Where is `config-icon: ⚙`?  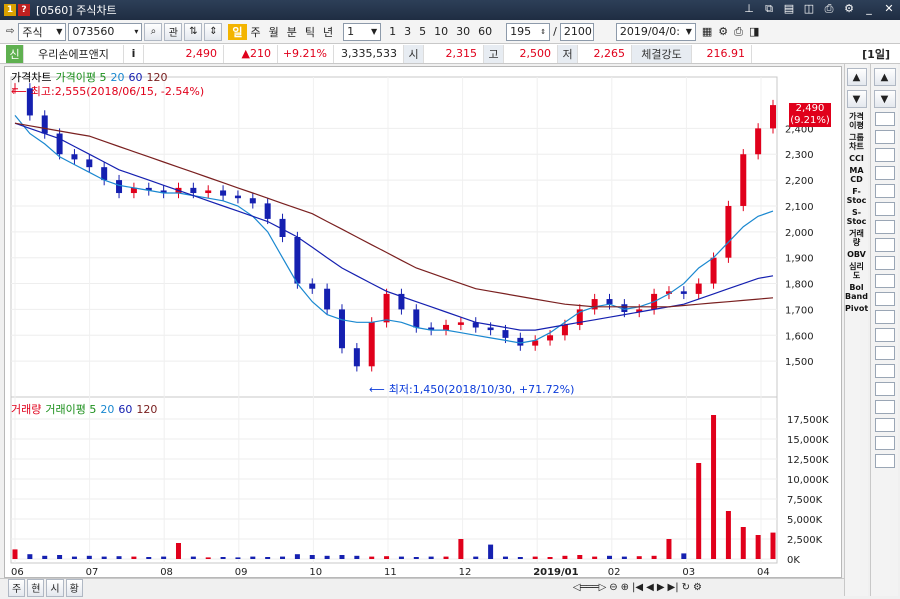 config-icon: ⚙ is located at coordinates (723, 32).